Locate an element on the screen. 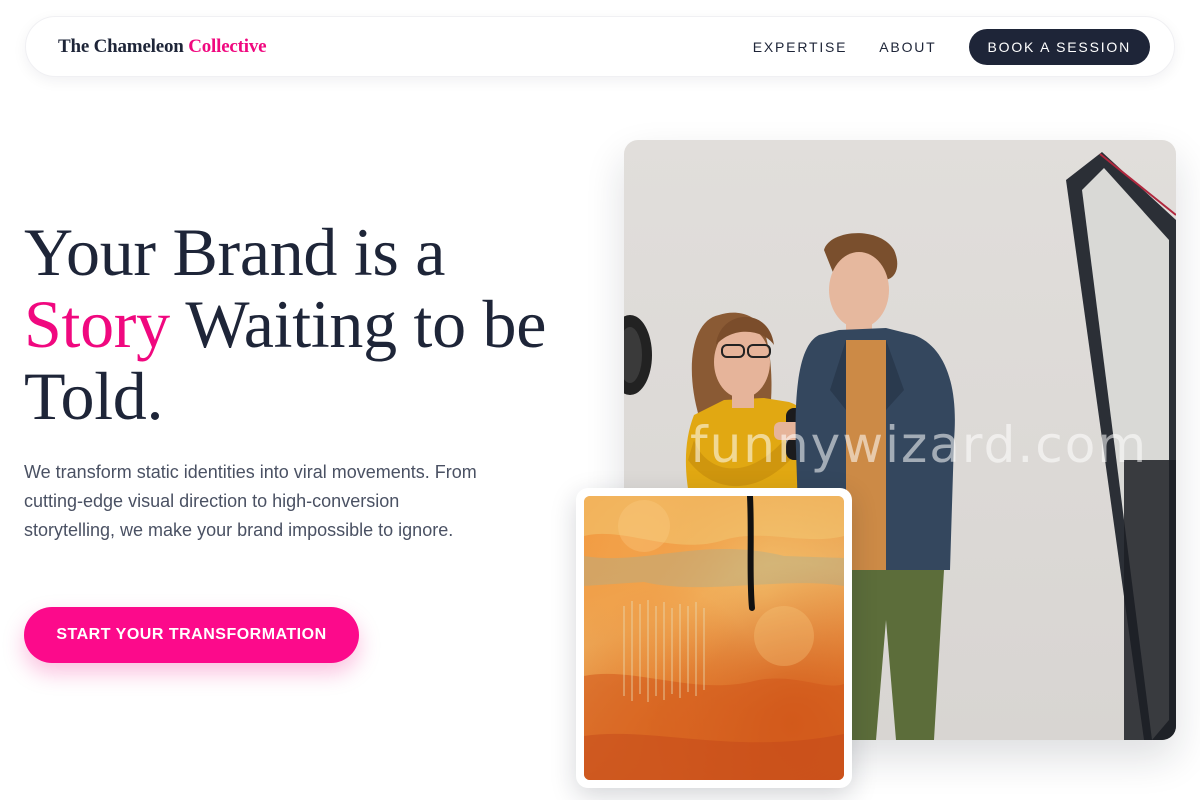 This screenshot has height=800, width=1200. nav-link-about: ABOUT is located at coordinates (907, 47).